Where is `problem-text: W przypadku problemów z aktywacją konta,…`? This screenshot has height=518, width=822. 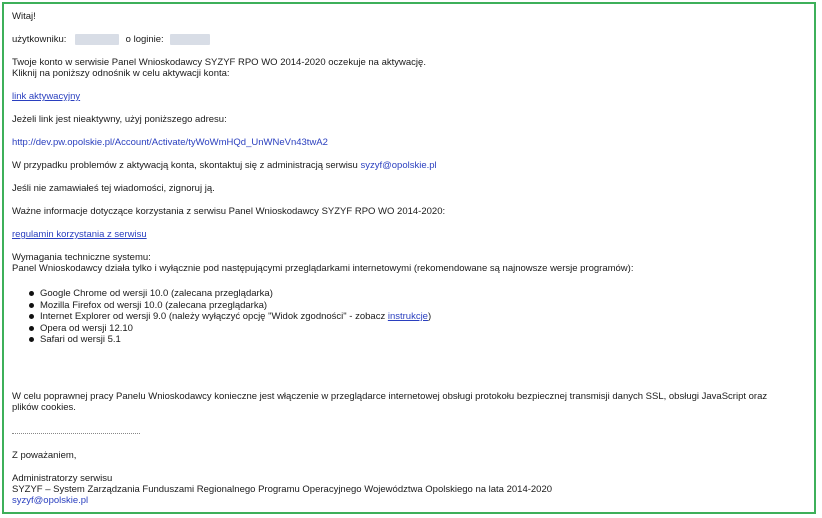
problem-text: W przypadku problemów z aktywacją konta,… is located at coordinates (185, 165).